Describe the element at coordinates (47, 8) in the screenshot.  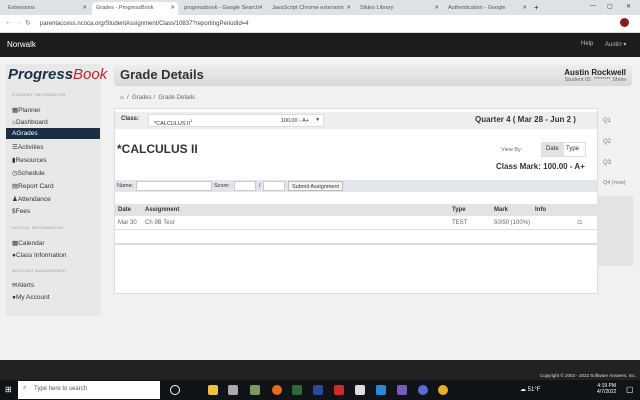
I see `tab-extensions: Extensions ✕` at that location.